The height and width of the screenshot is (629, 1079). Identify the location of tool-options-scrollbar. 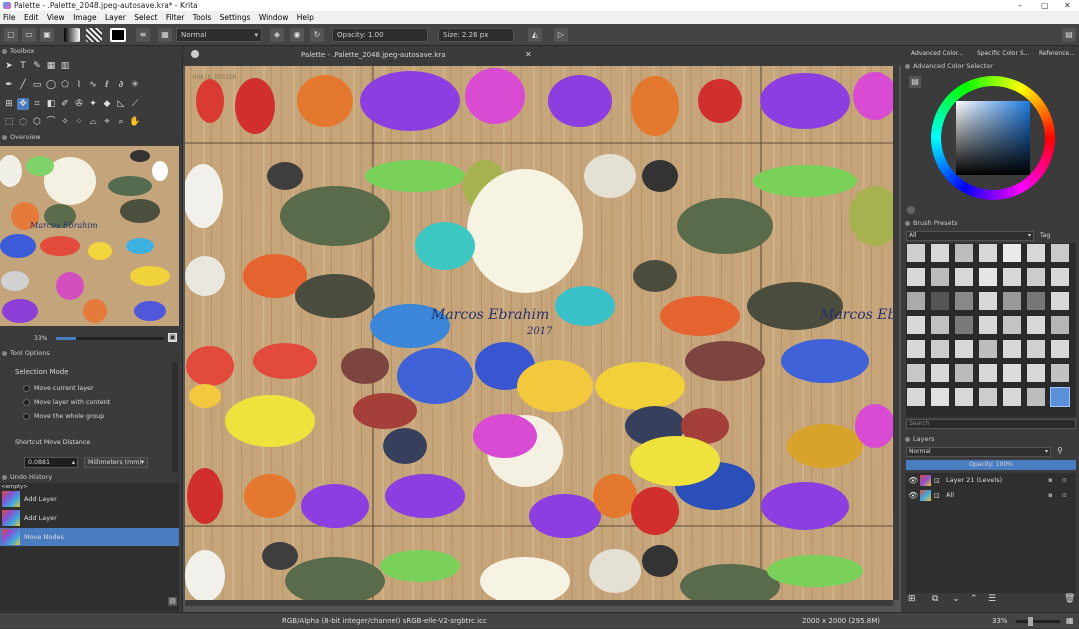
(175, 418).